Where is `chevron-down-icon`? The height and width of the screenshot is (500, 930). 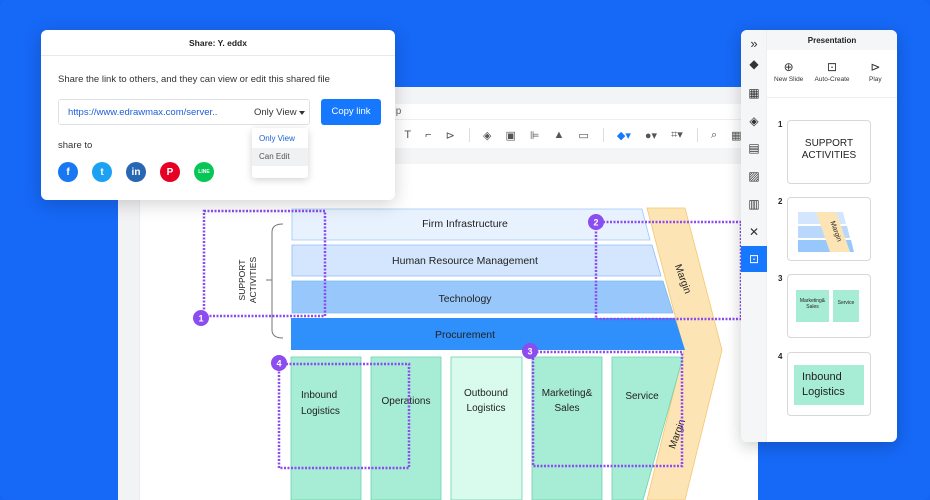
chevron-down-icon is located at coordinates (302, 113).